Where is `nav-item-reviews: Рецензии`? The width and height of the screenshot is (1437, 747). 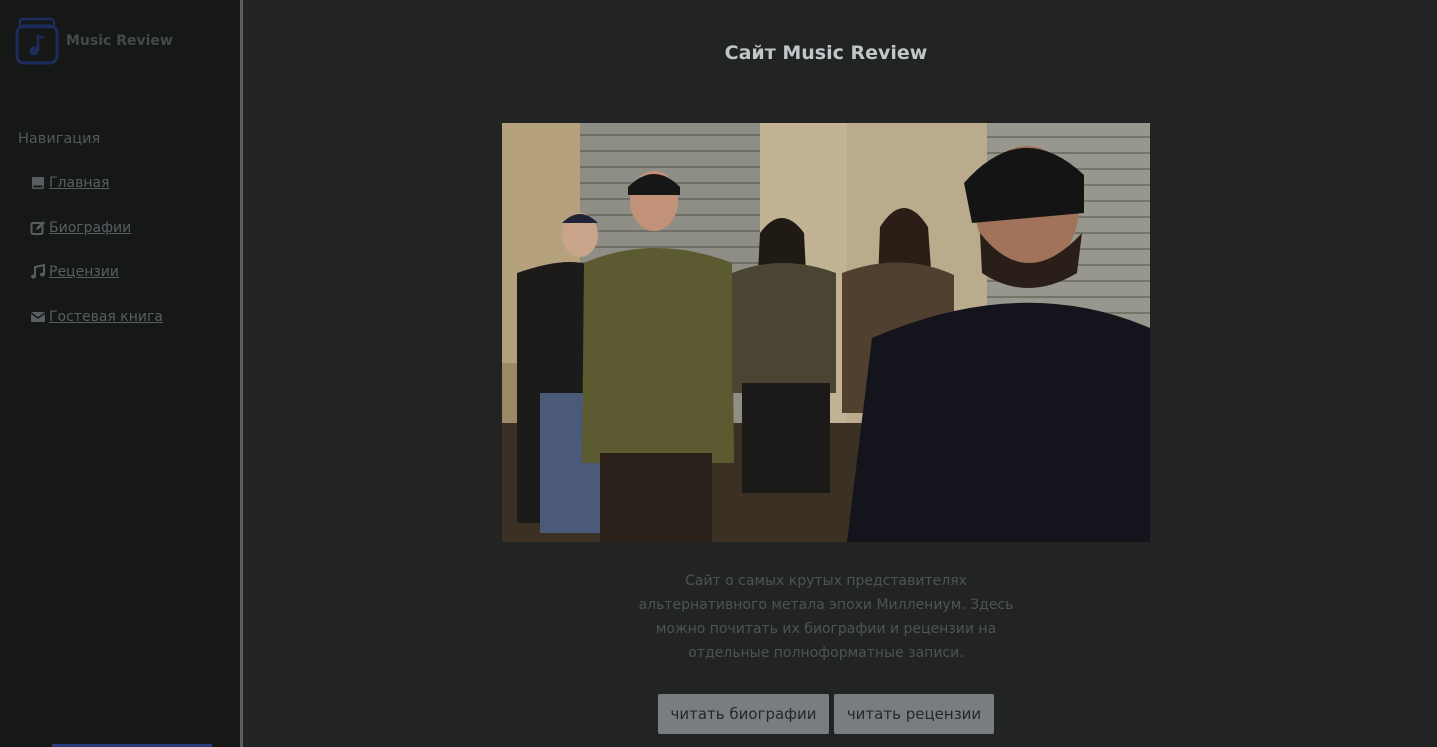 nav-item-reviews: Рецензии is located at coordinates (96, 272).